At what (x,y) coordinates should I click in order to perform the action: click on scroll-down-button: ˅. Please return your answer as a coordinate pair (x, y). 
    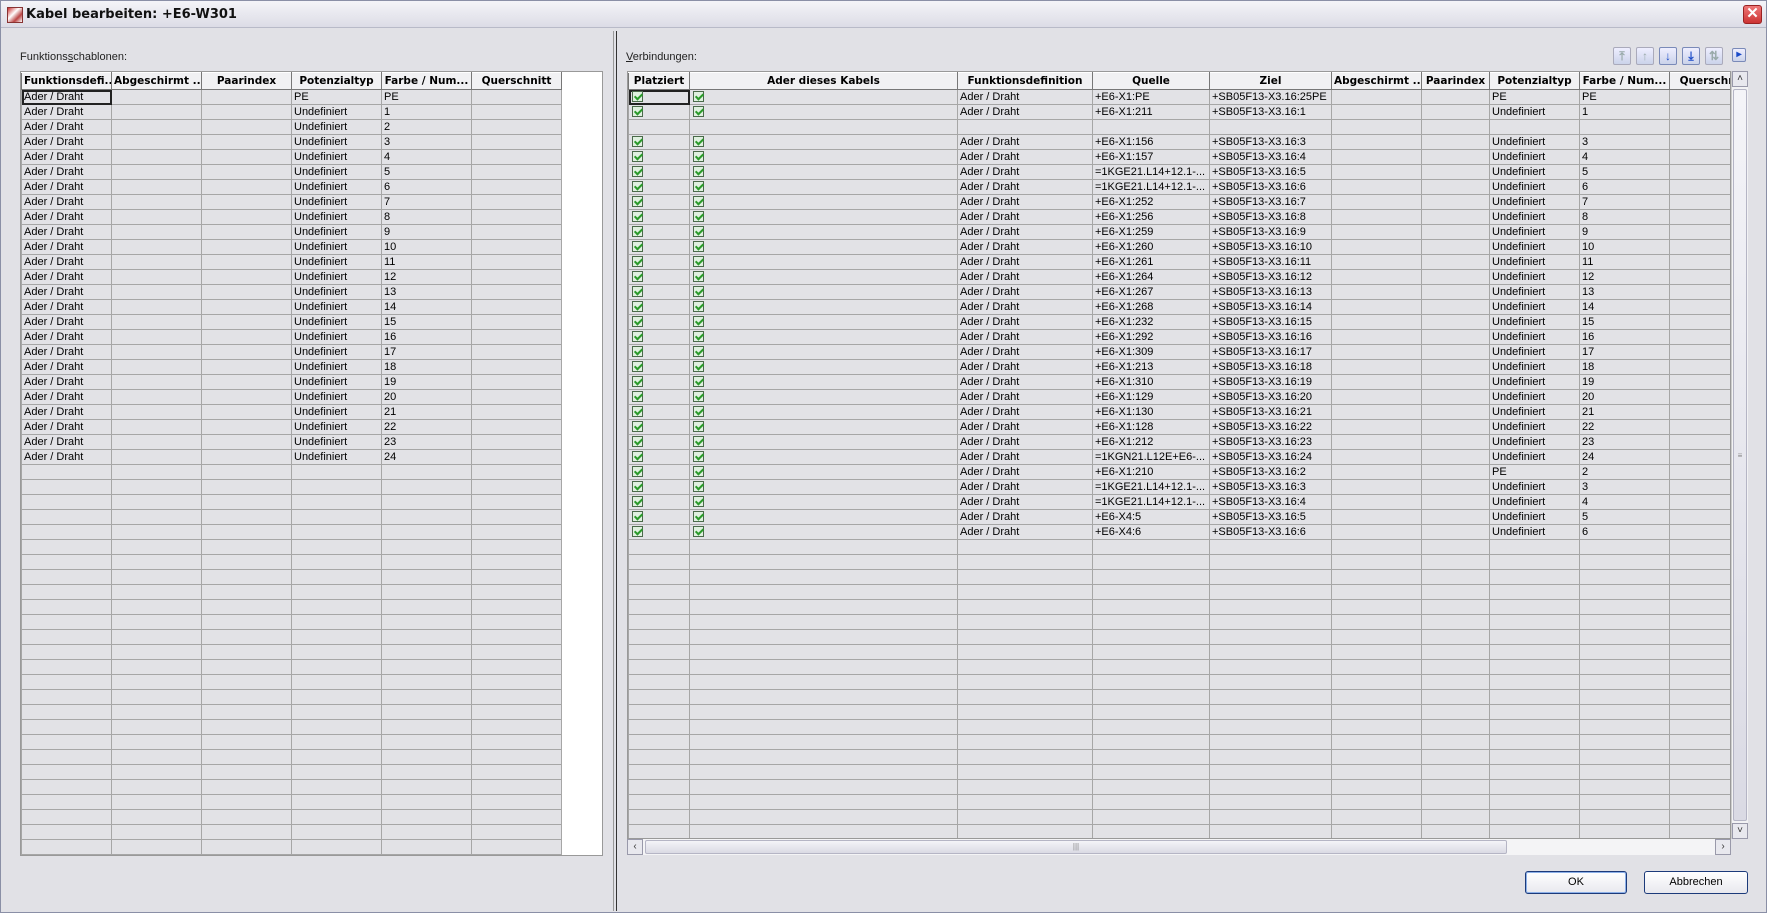
    Looking at the image, I should click on (1740, 831).